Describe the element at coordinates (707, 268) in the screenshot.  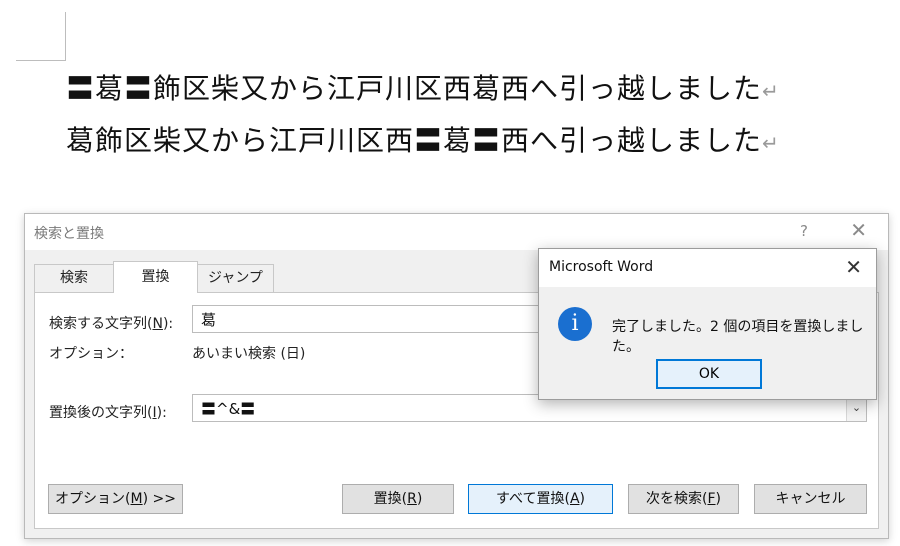
I see `message-box-title-bar: Microsoft Word ✕` at that location.